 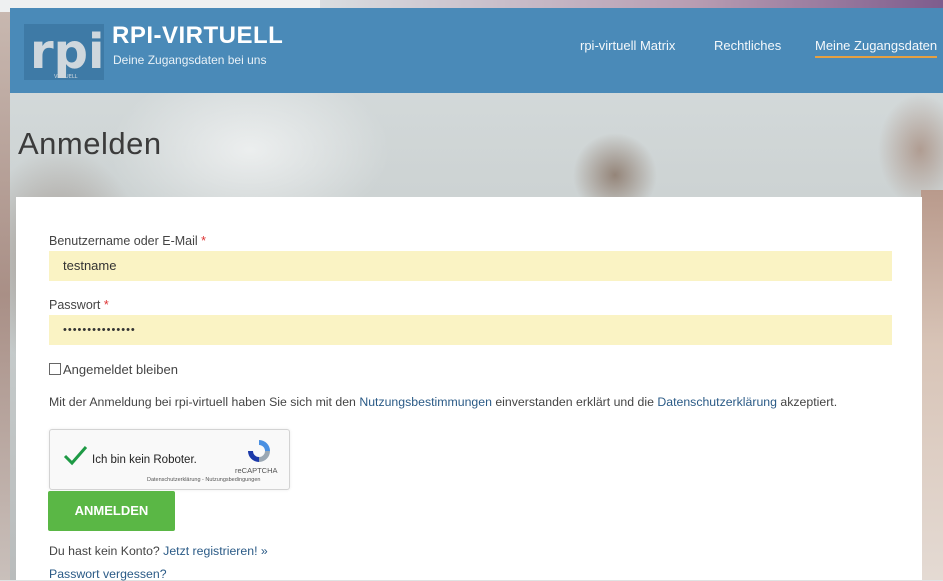 What do you see at coordinates (256, 470) in the screenshot?
I see `captcha-brand: reCAPTCHA` at bounding box center [256, 470].